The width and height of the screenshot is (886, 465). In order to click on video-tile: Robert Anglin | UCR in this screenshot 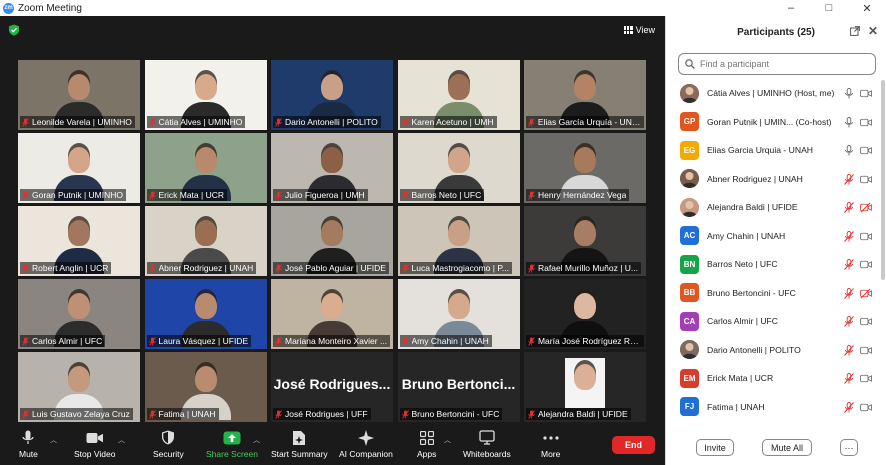, I will do `click(79, 241)`.